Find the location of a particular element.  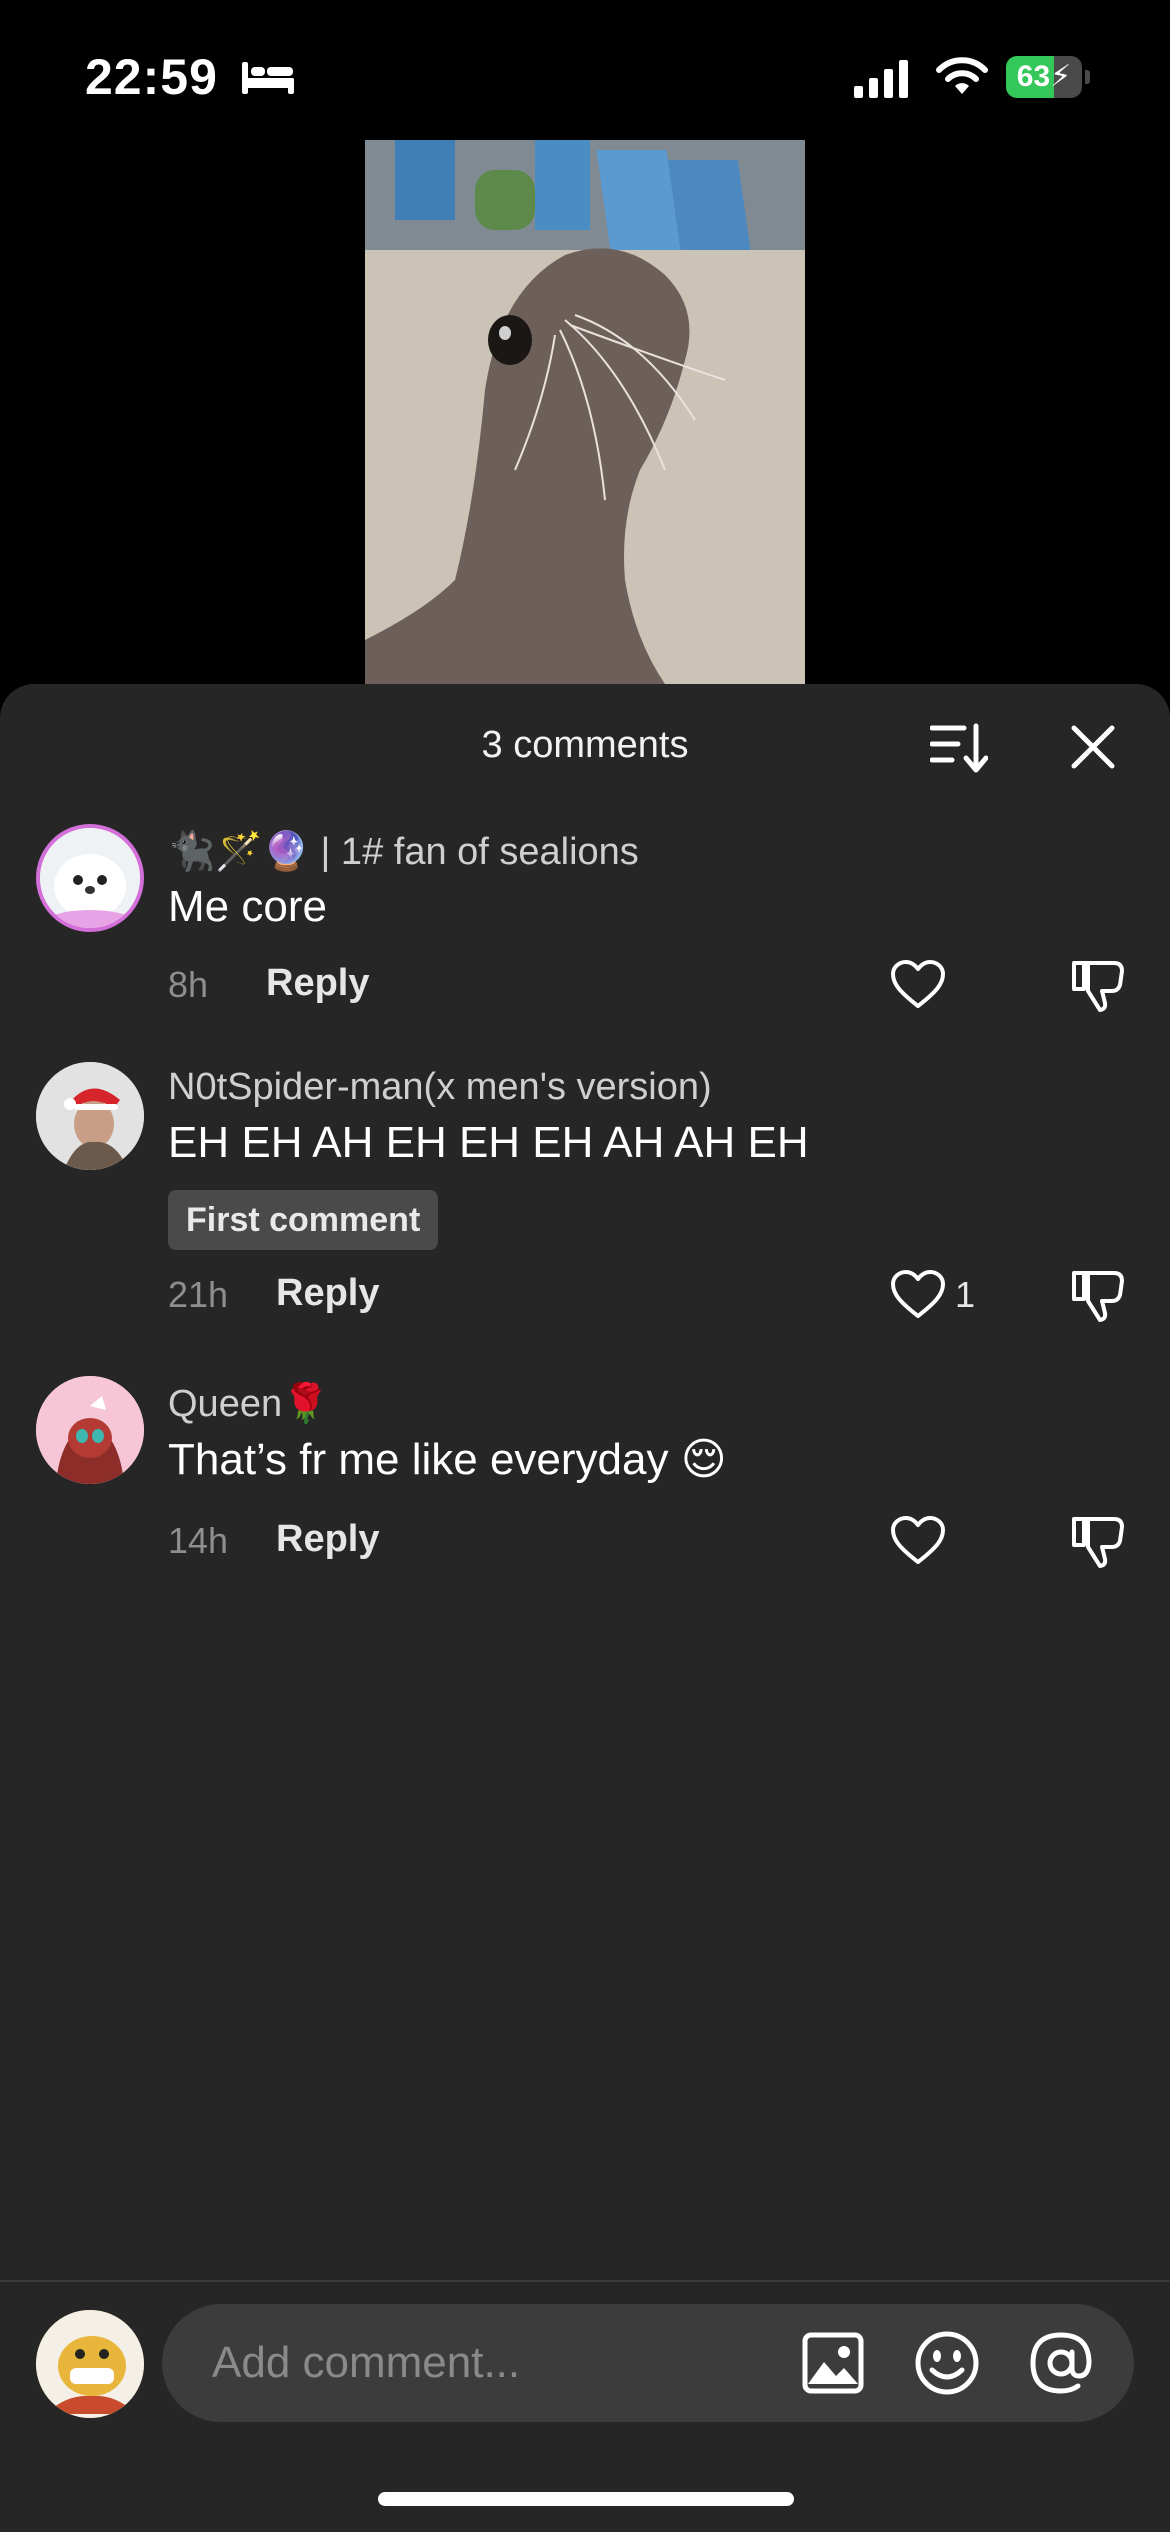

battery-level: 63 is located at coordinates (1033, 76).